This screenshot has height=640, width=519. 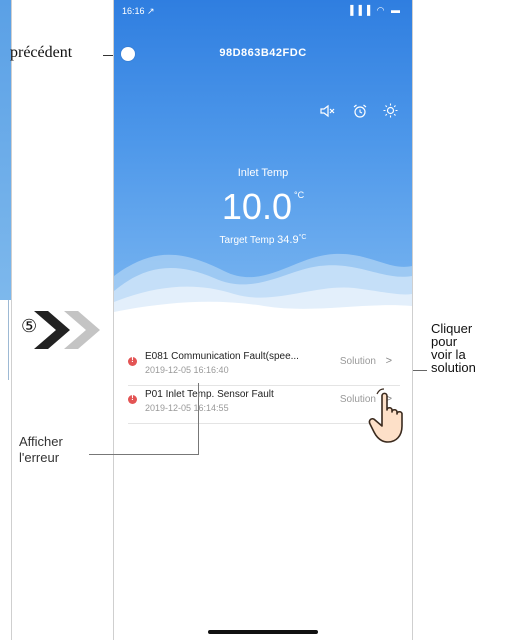 I want to click on solution-annotation-label: Cliquer pour voir la solution, so click(x=453, y=348).